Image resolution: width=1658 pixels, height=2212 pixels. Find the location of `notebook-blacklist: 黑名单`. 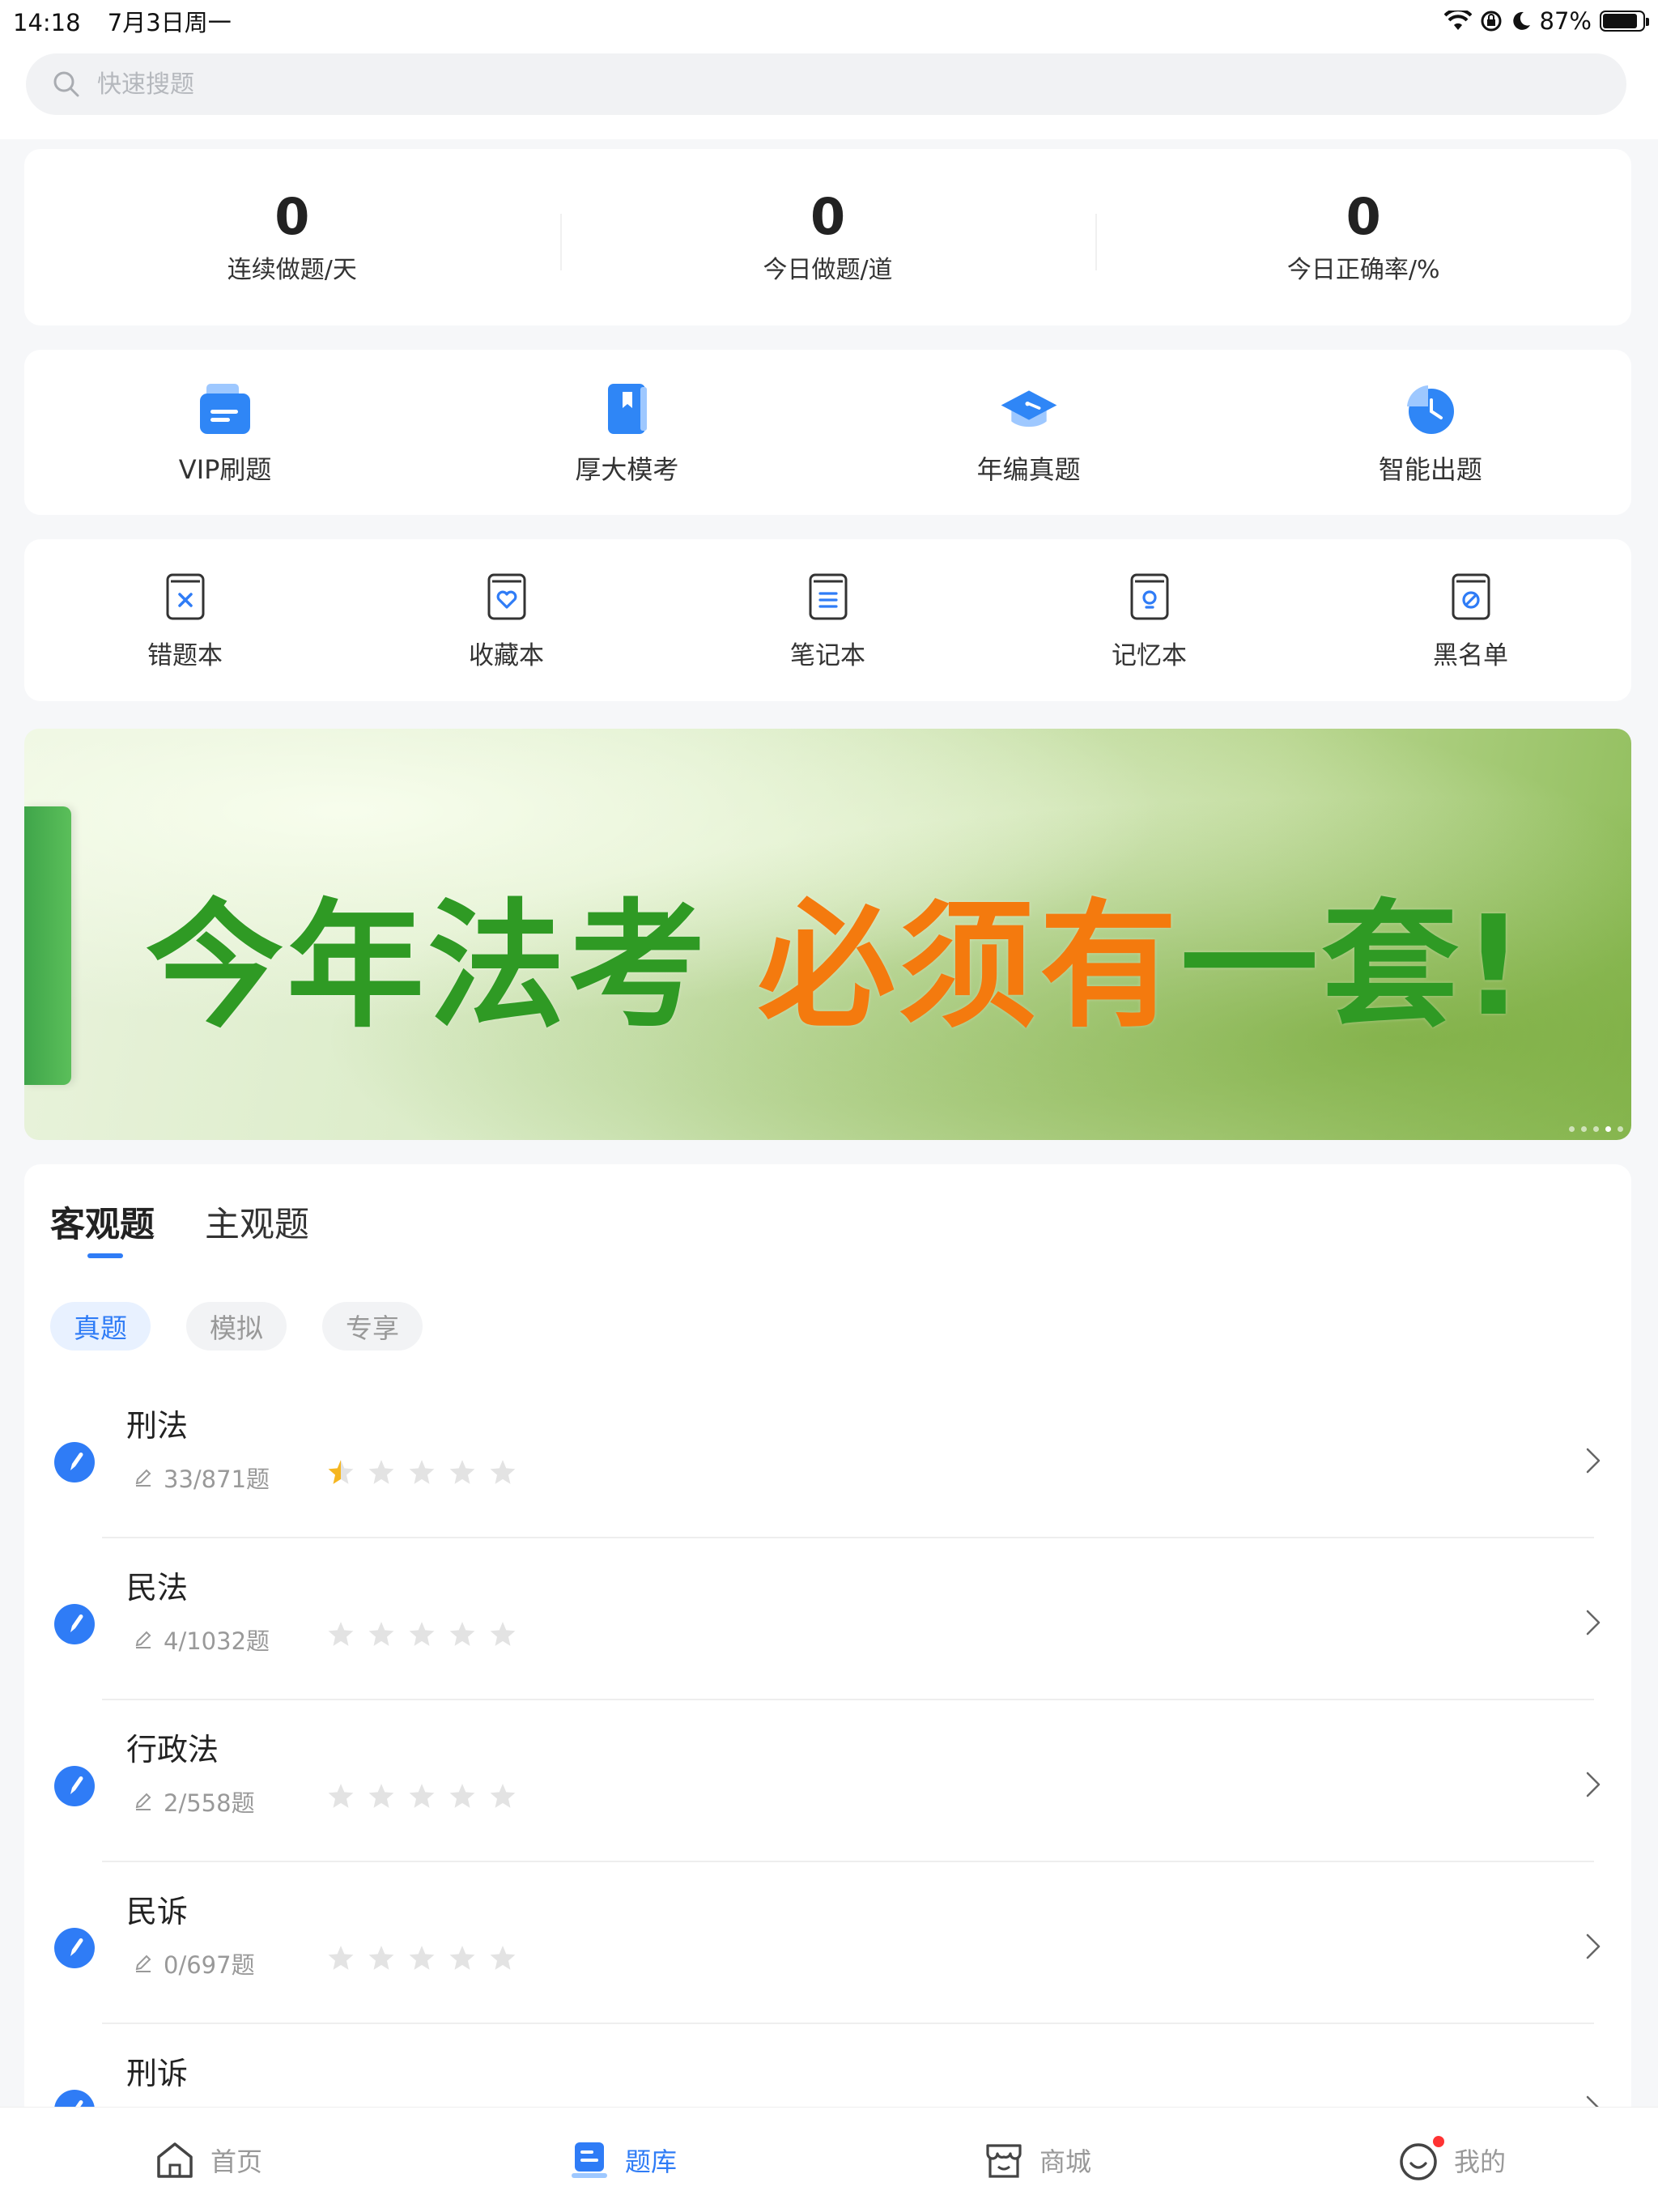

notebook-blacklist: 黑名单 is located at coordinates (1470, 620).